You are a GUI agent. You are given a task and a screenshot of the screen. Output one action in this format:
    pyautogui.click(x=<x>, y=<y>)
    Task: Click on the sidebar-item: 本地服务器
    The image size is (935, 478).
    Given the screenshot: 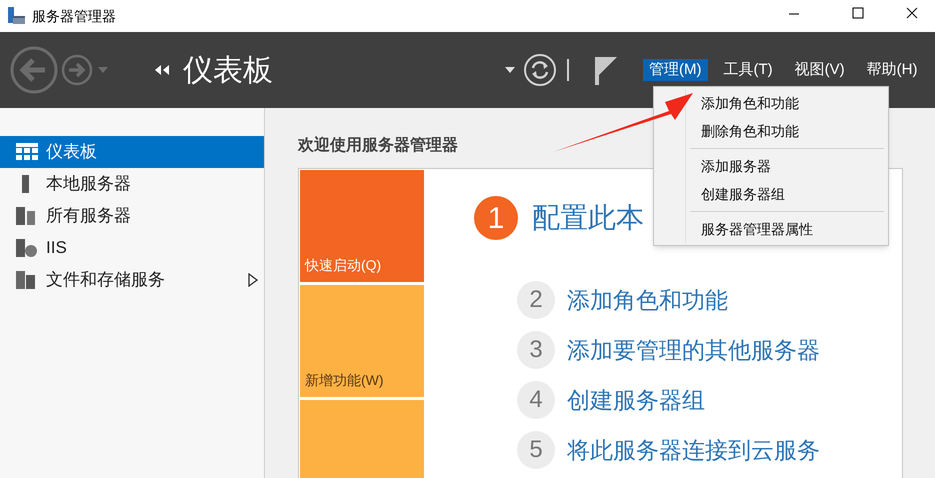 What is the action you would take?
    pyautogui.click(x=132, y=184)
    